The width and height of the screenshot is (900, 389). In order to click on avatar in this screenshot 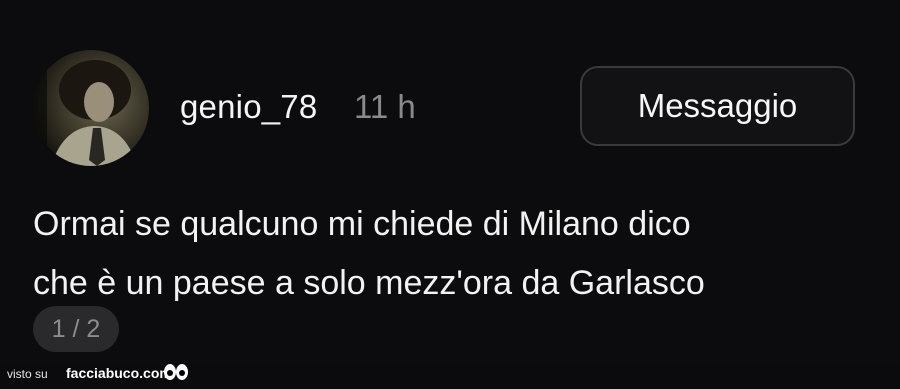, I will do `click(91, 108)`.